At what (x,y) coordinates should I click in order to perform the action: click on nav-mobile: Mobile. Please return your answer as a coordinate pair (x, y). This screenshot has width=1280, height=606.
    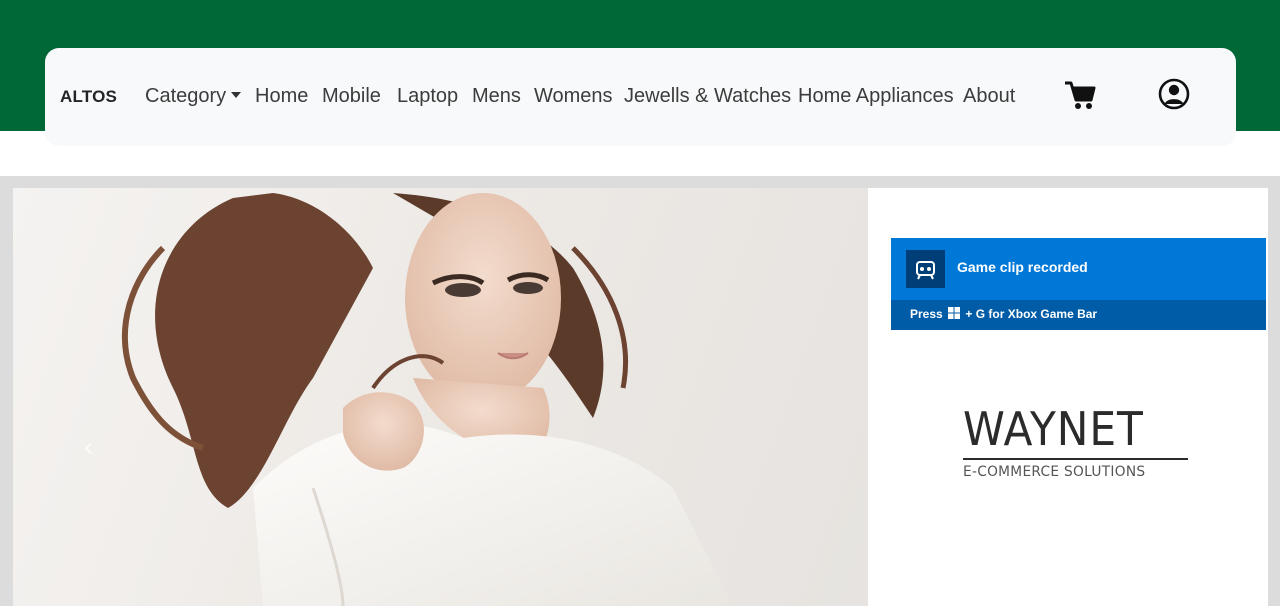
    Looking at the image, I should click on (351, 96).